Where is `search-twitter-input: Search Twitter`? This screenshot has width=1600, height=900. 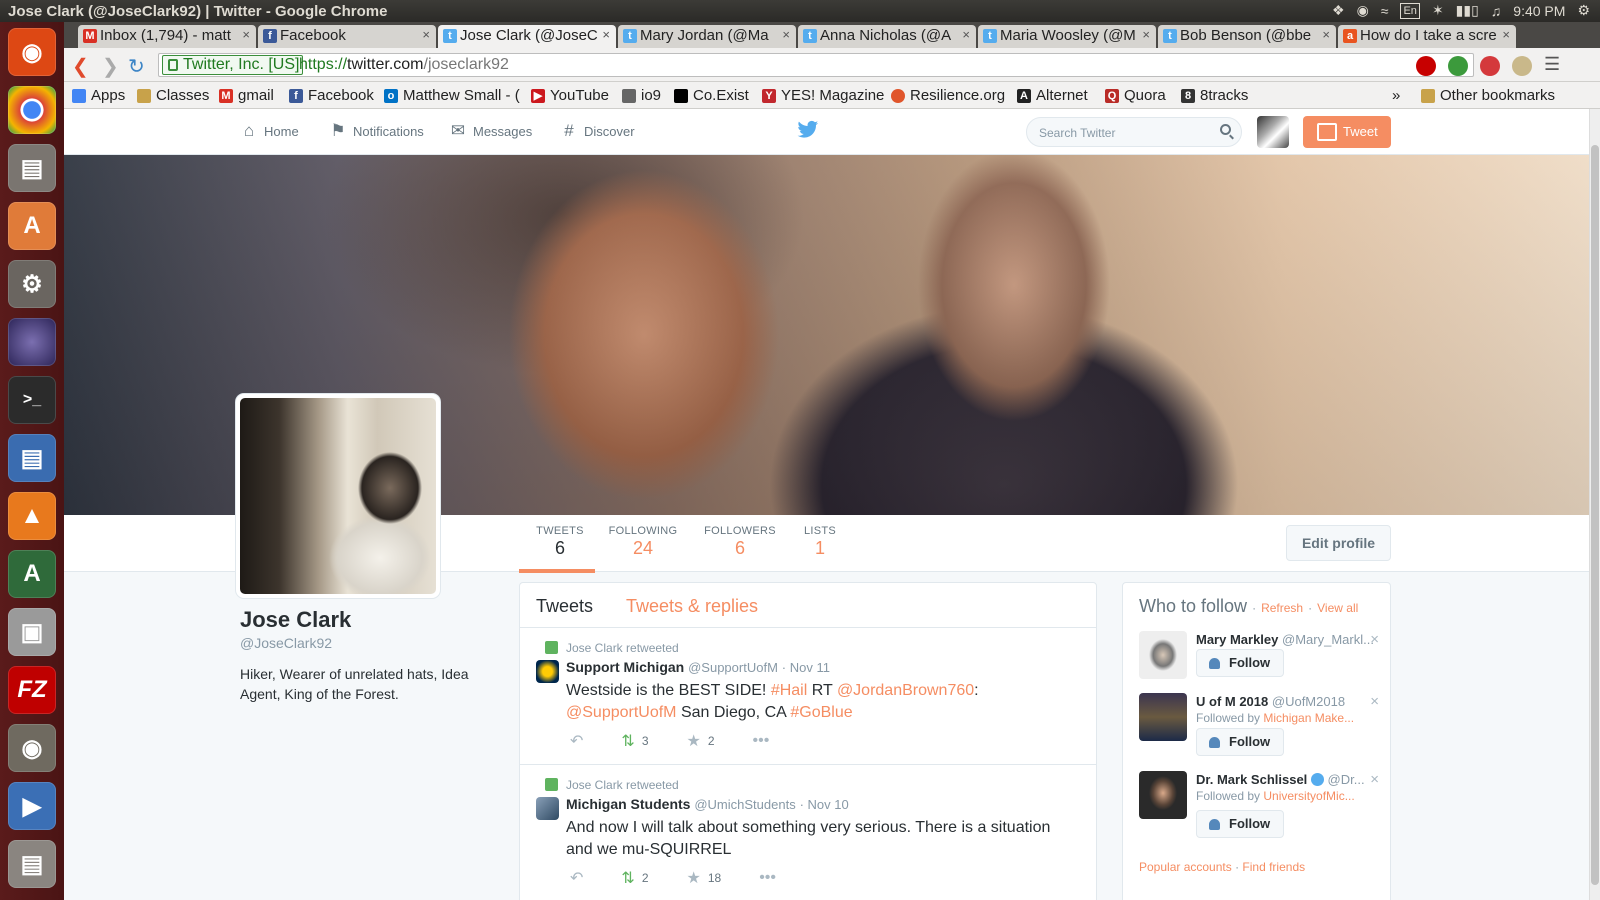
search-twitter-input: Search Twitter is located at coordinates (1134, 132).